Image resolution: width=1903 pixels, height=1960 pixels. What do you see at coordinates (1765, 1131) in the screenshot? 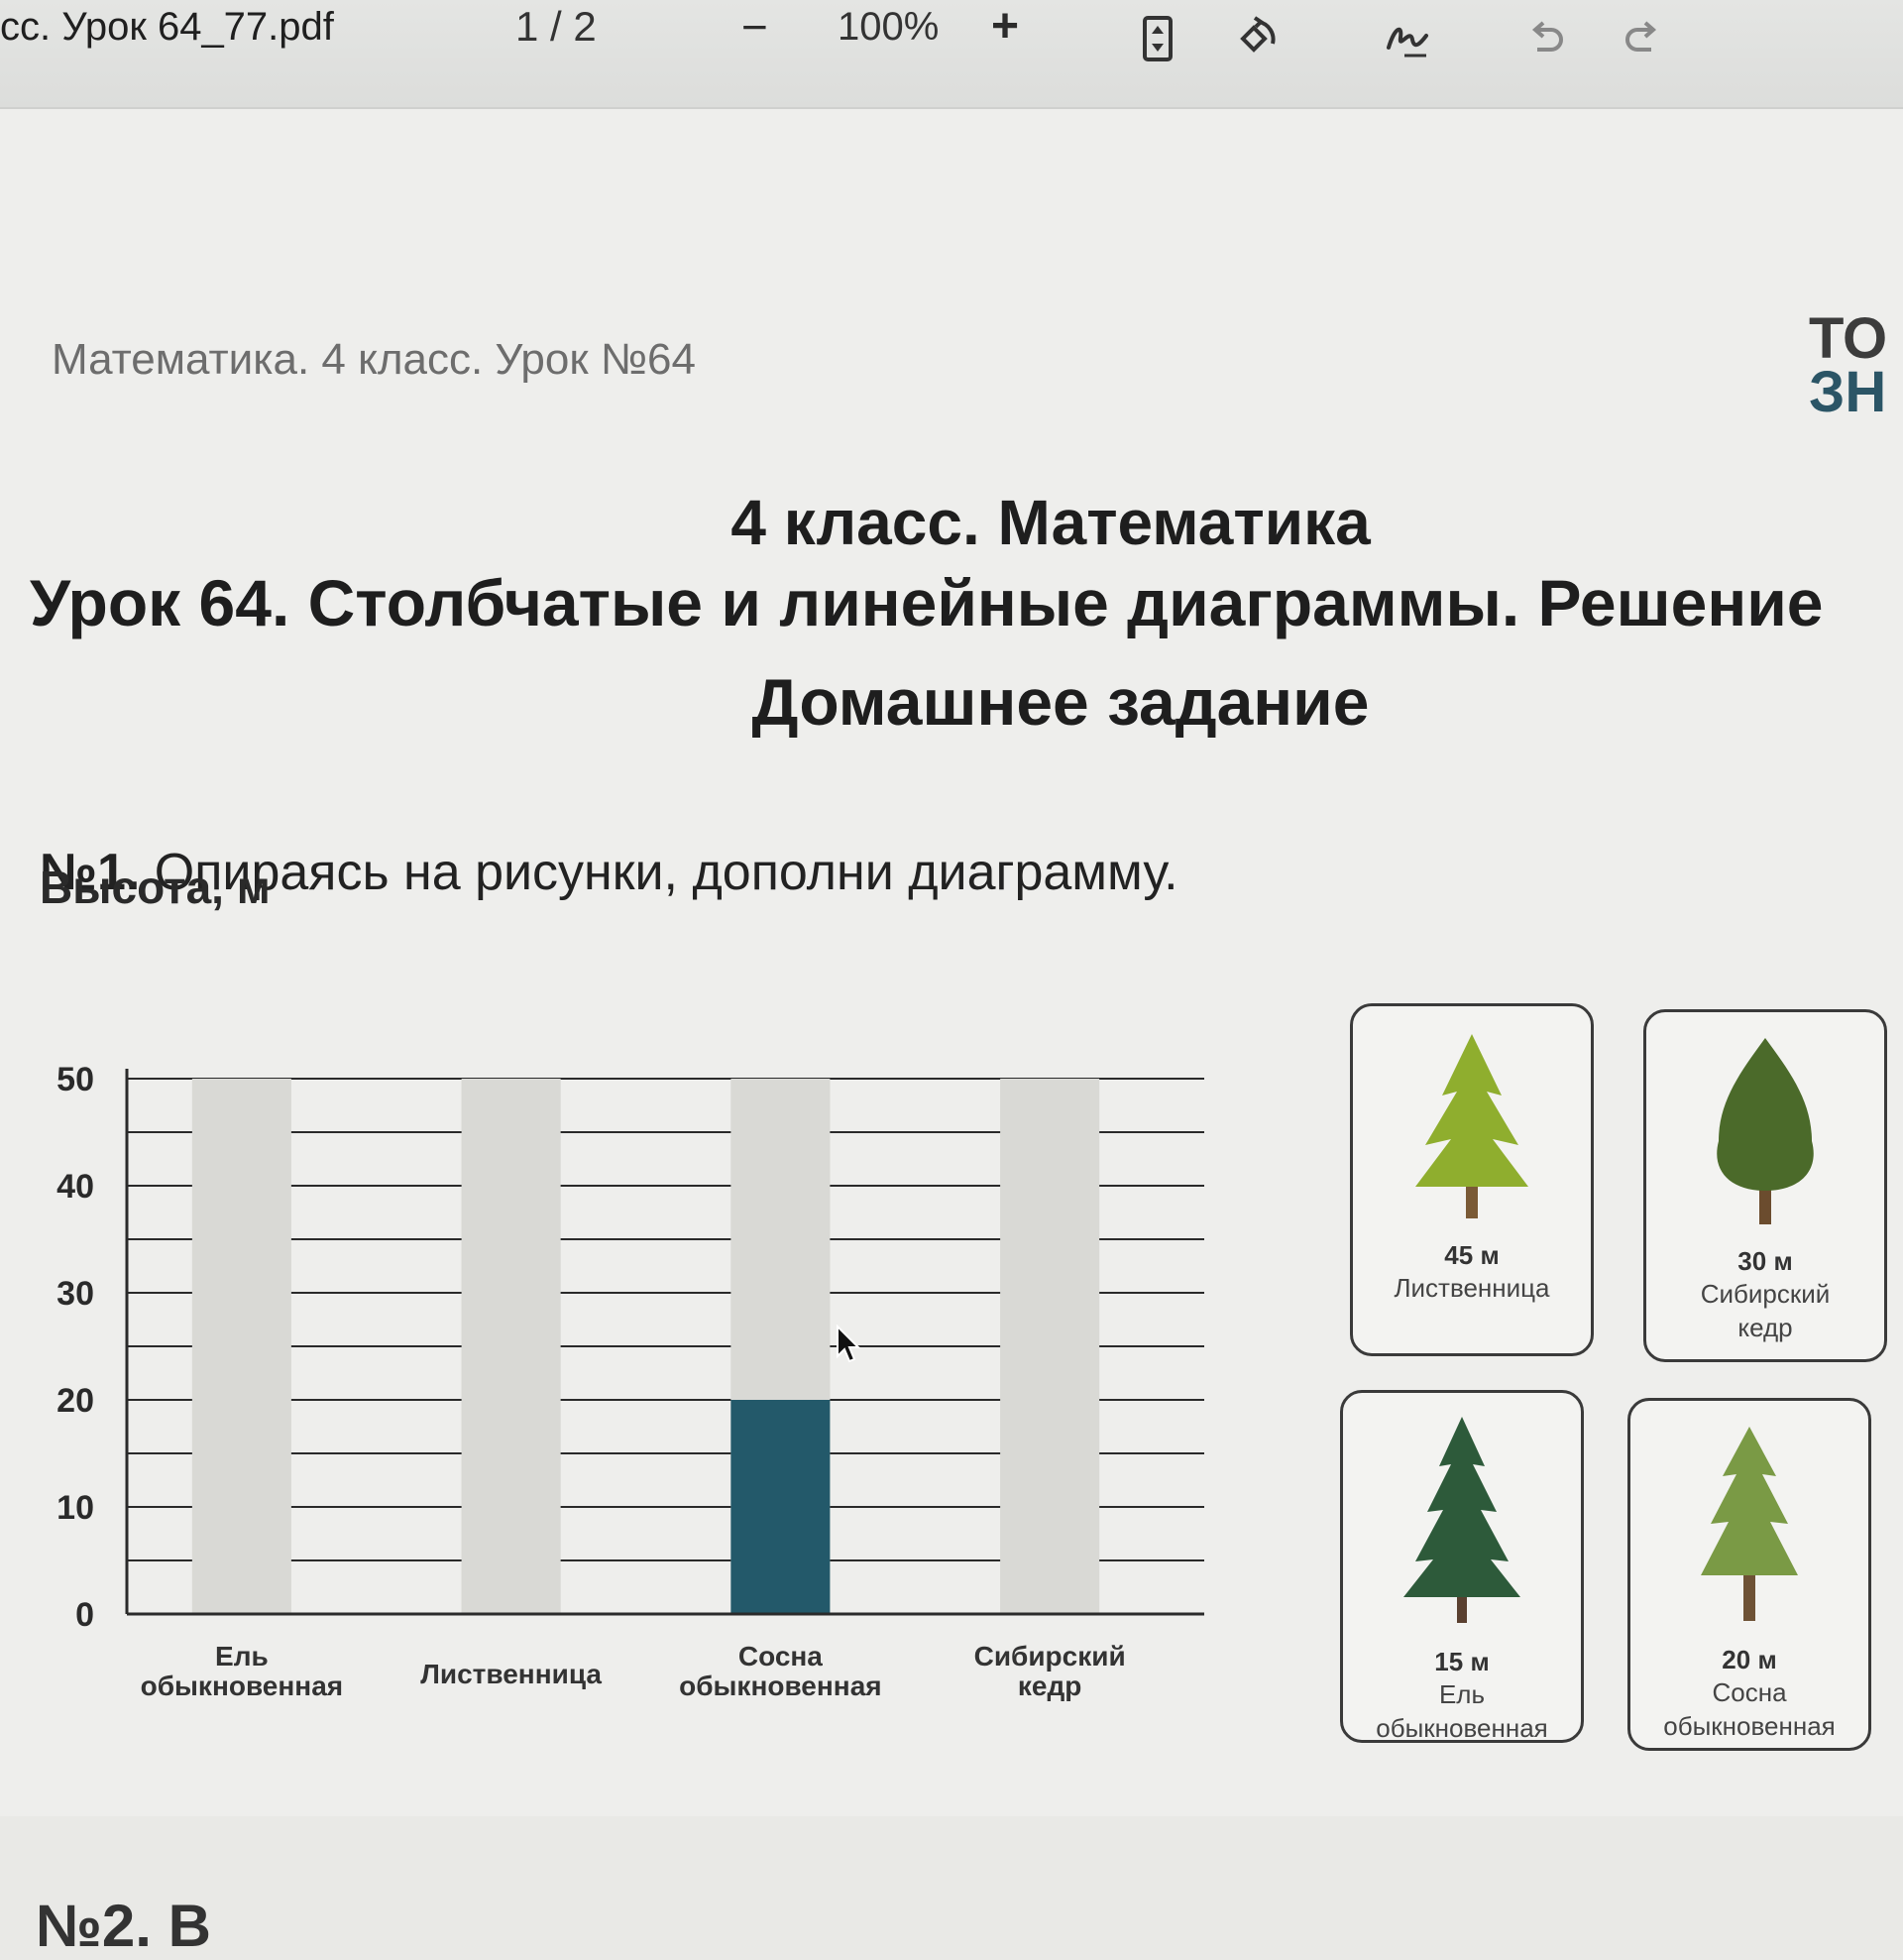
I see `cedar-tree-icon` at bounding box center [1765, 1131].